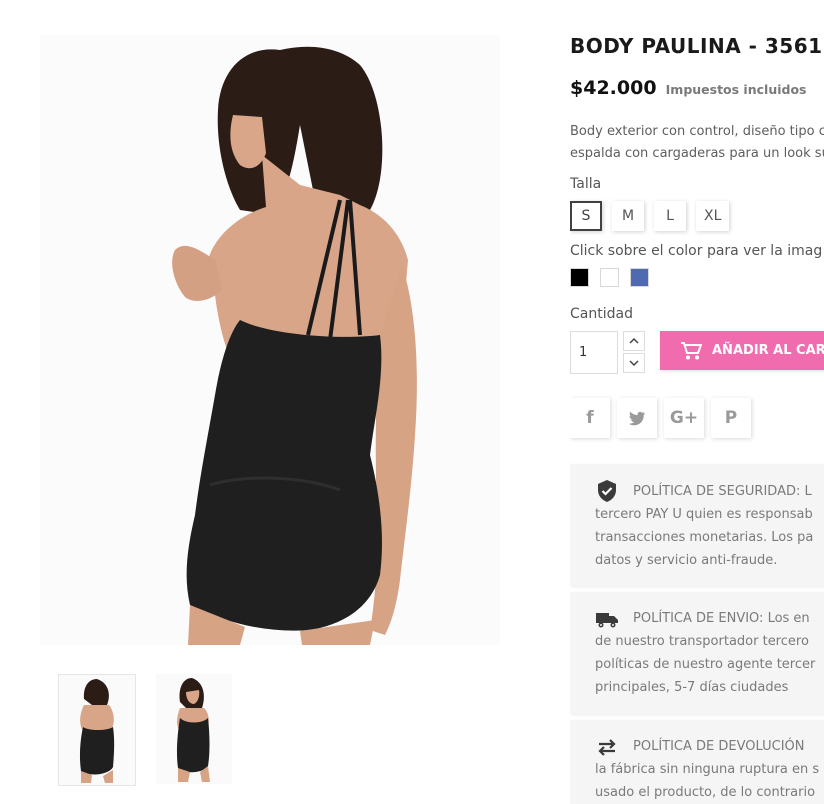 The height and width of the screenshot is (804, 824). I want to click on color-swatch-black, so click(579, 277).